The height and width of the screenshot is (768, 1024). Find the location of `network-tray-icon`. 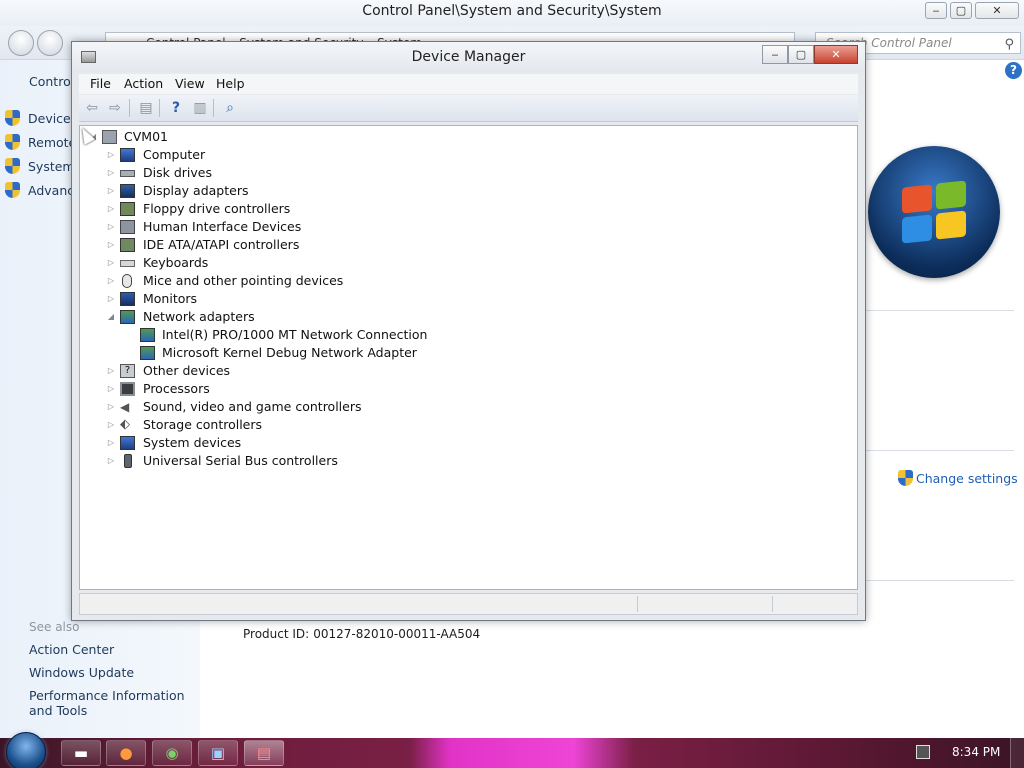

network-tray-icon is located at coordinates (923, 752).